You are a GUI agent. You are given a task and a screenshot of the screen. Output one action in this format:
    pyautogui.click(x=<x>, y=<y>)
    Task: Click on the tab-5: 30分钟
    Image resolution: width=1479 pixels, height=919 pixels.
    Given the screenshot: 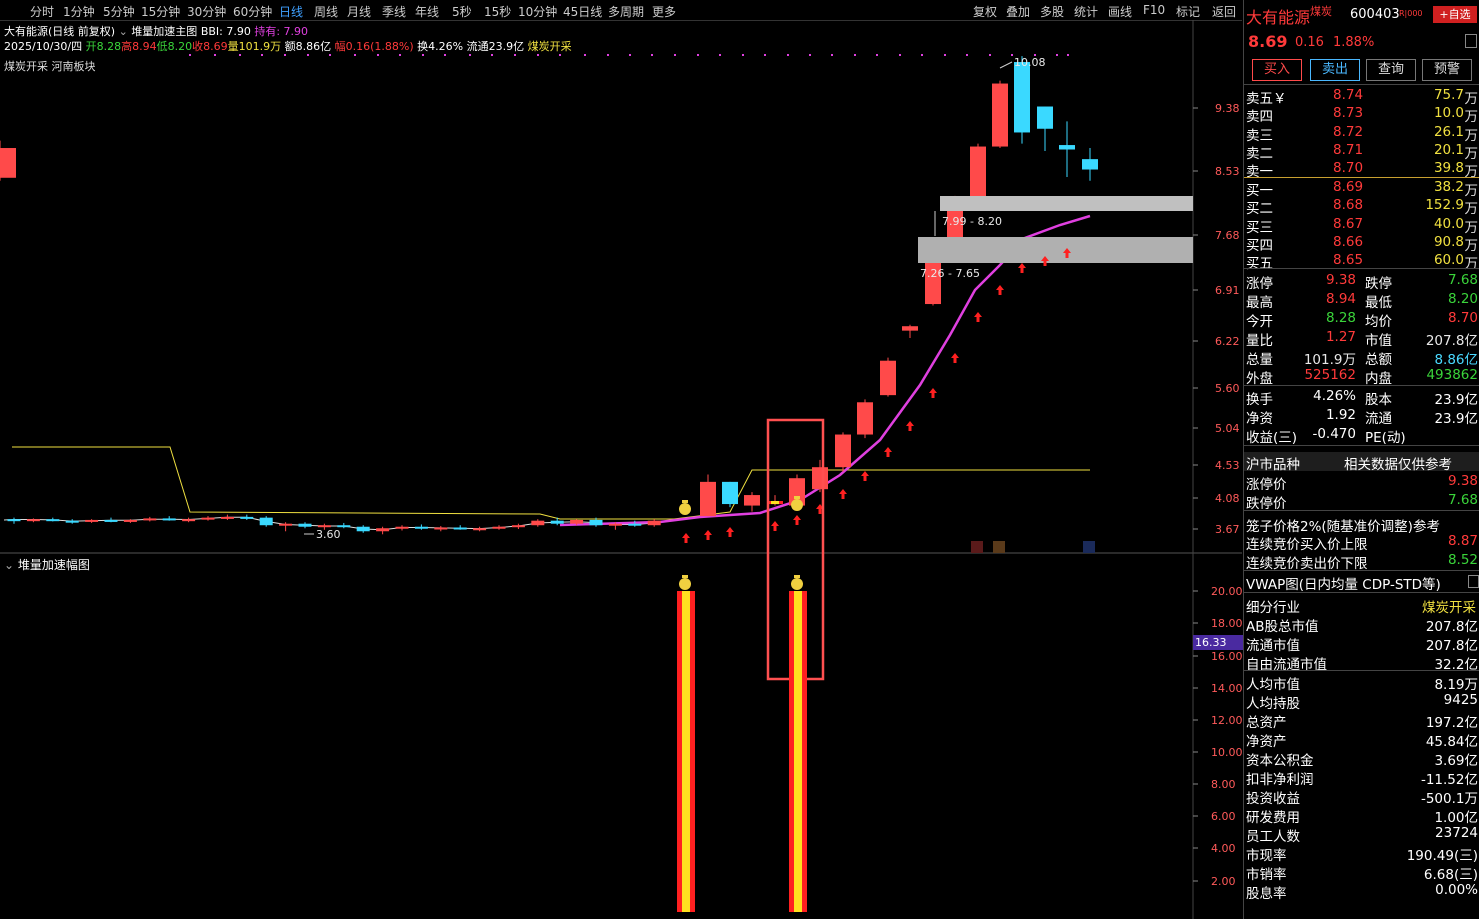 What is the action you would take?
    pyautogui.click(x=206, y=11)
    